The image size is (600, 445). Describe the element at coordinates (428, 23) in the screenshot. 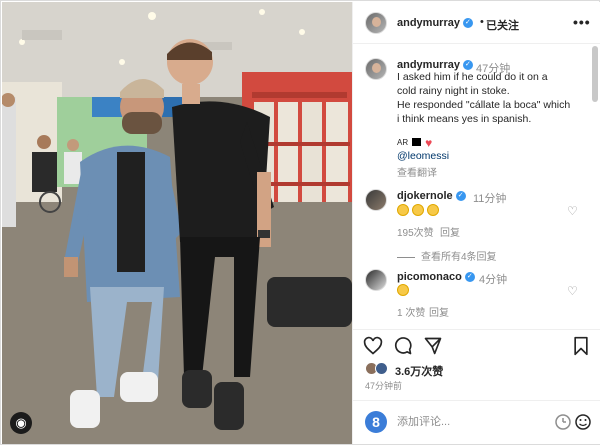

I see `username-text: andymurray` at that location.